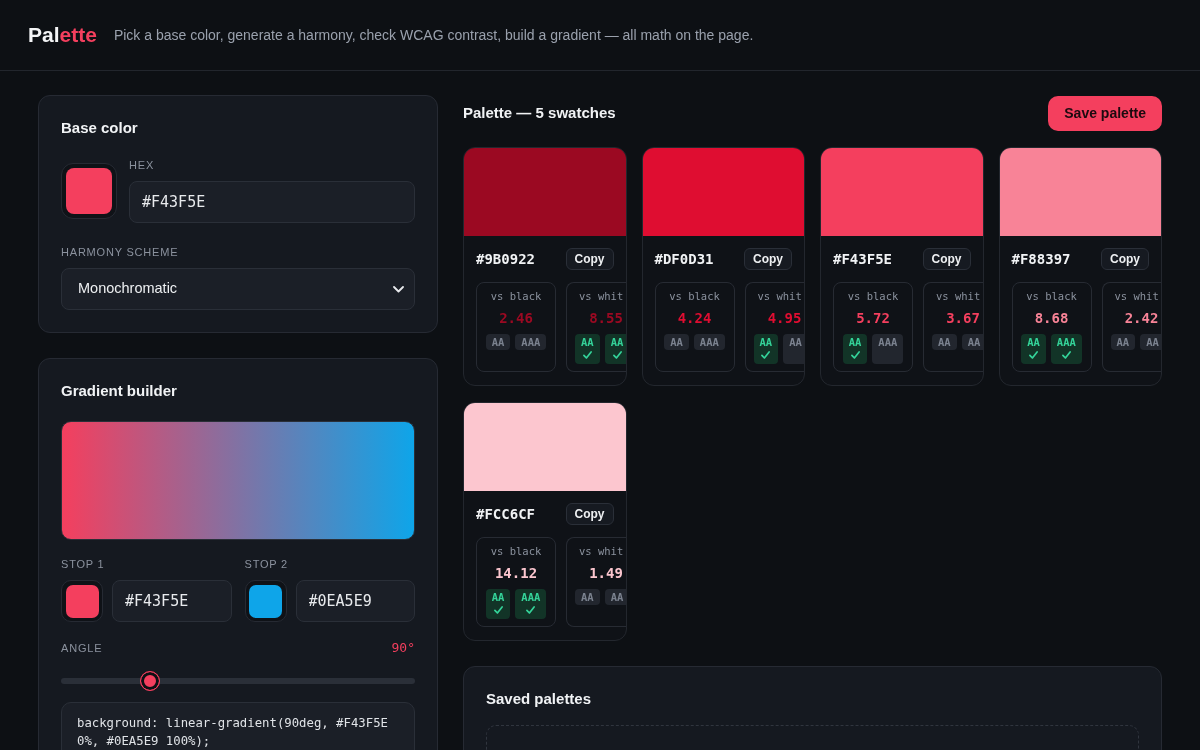 The width and height of the screenshot is (1200, 750). What do you see at coordinates (873, 318) in the screenshot?
I see `contrast-ratio: 5.72` at bounding box center [873, 318].